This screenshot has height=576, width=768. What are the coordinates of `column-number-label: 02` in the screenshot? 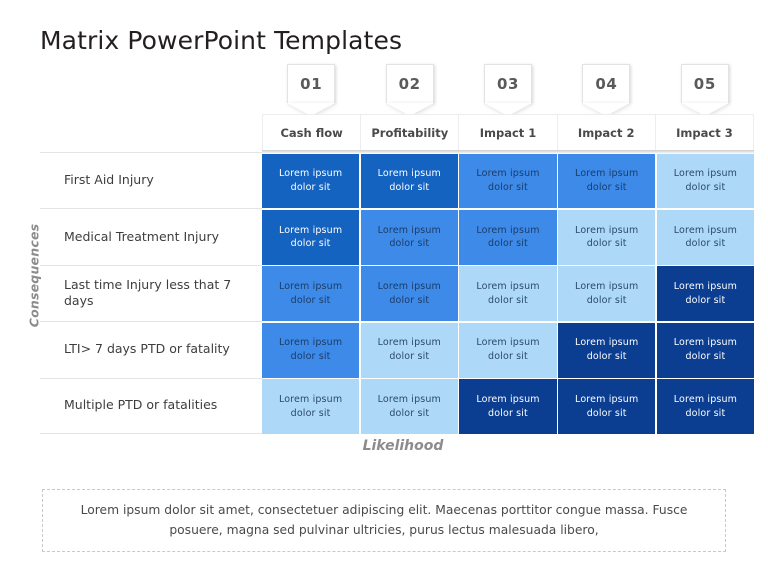 It's located at (409, 84).